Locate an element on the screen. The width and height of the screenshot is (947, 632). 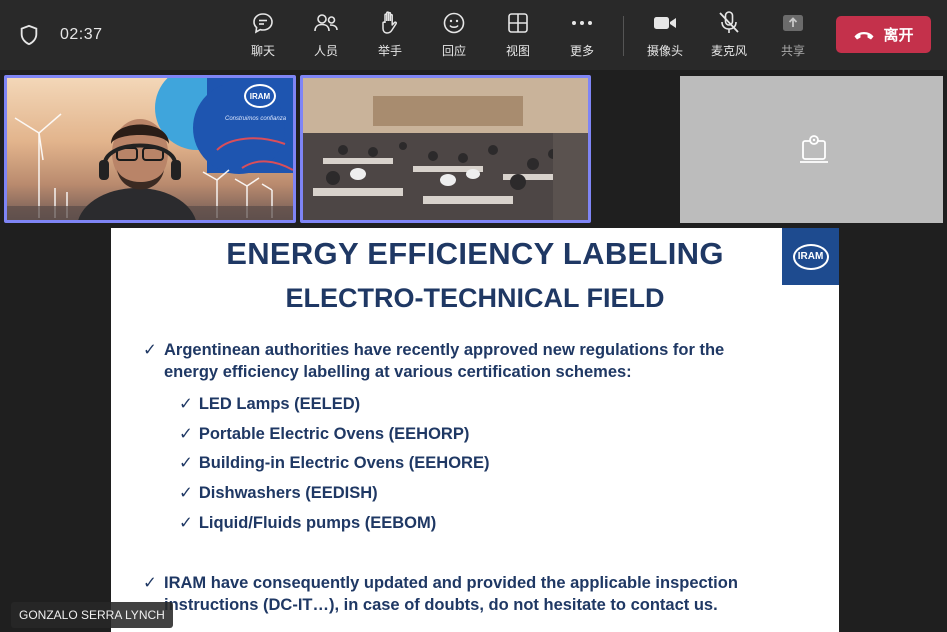
speaker-name-tag: GONZALO SERRA LYNCH is located at coordinates (92, 615).